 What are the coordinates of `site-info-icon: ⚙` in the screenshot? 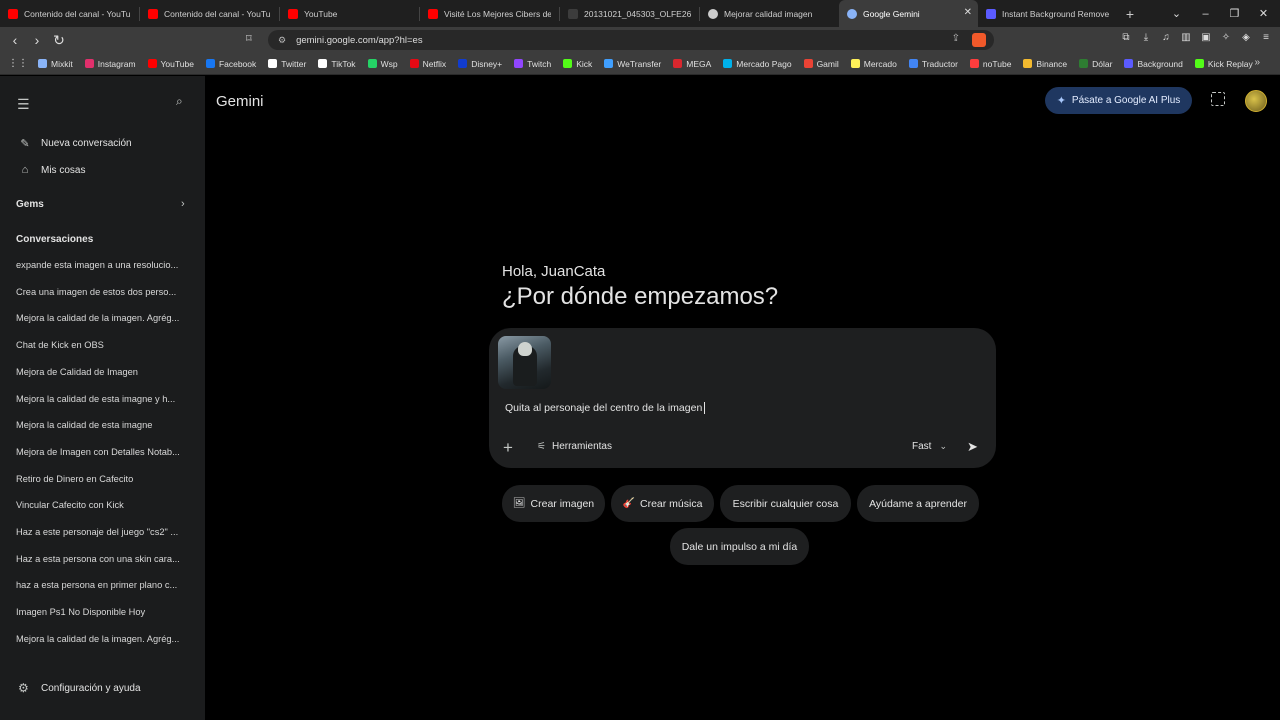 It's located at (282, 40).